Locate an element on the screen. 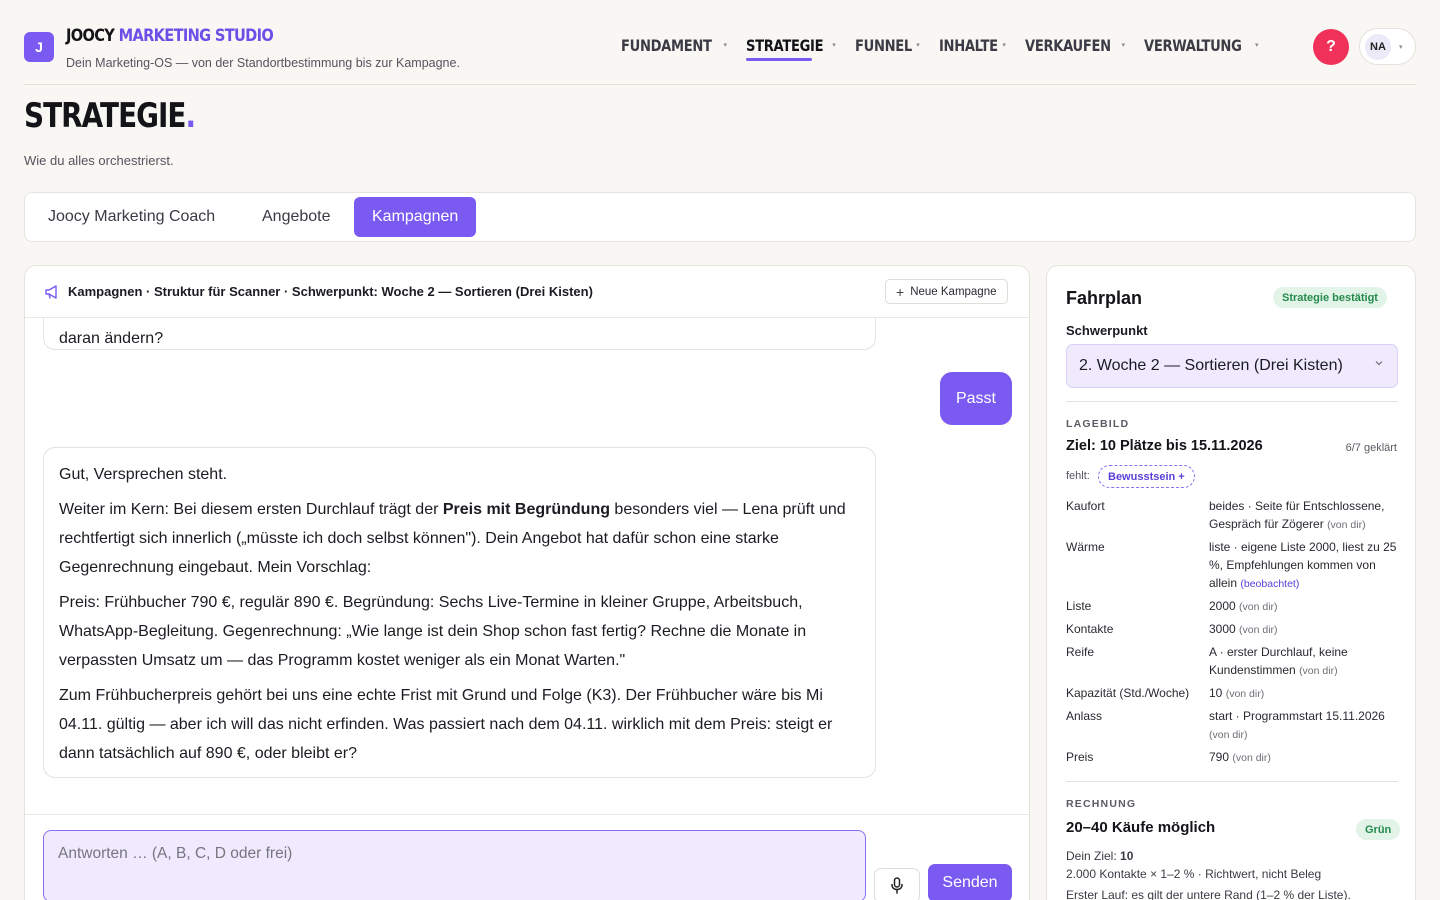 Image resolution: width=1440 pixels, height=900 pixels. clarified-count: 6/7 geklärt is located at coordinates (1371, 448).